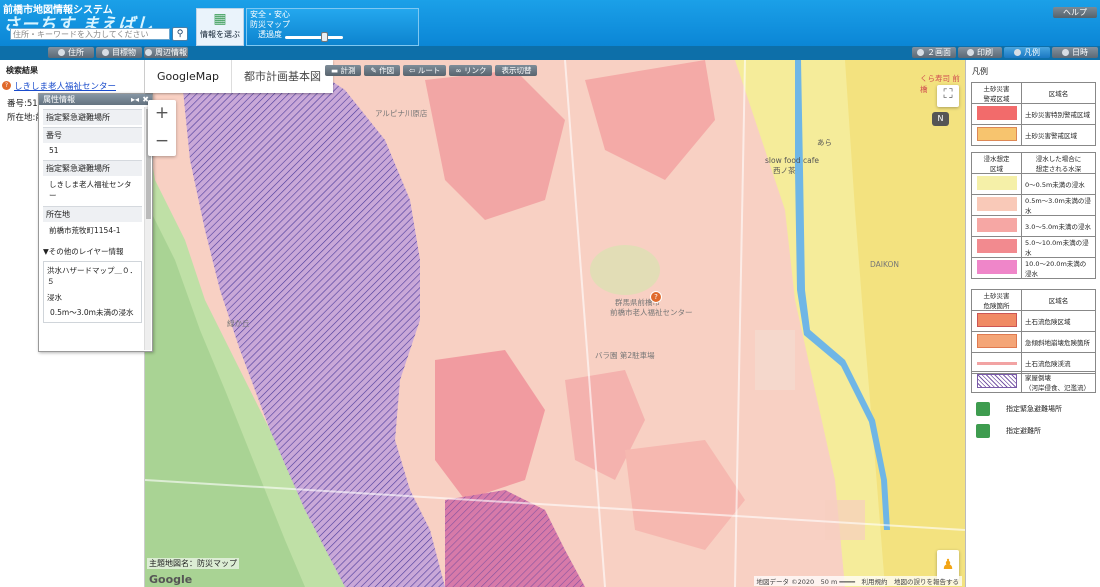  What do you see at coordinates (475, 70) in the screenshot?
I see `link-label: リンク` at bounding box center [475, 70].